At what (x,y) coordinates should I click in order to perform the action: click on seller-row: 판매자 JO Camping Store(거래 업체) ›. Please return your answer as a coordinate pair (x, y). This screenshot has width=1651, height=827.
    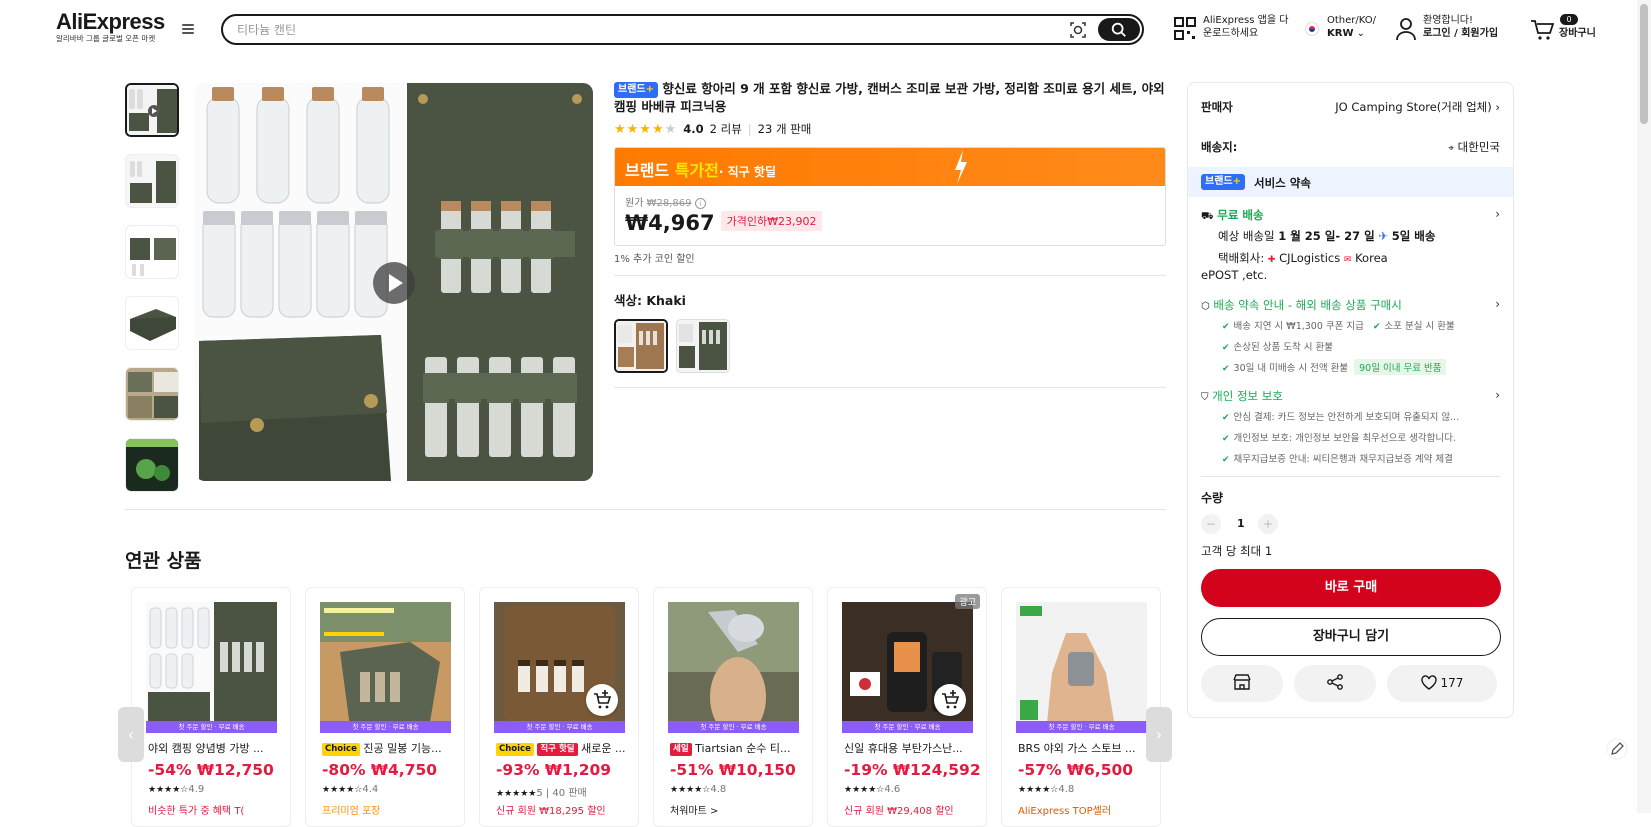
    Looking at the image, I should click on (1350, 107).